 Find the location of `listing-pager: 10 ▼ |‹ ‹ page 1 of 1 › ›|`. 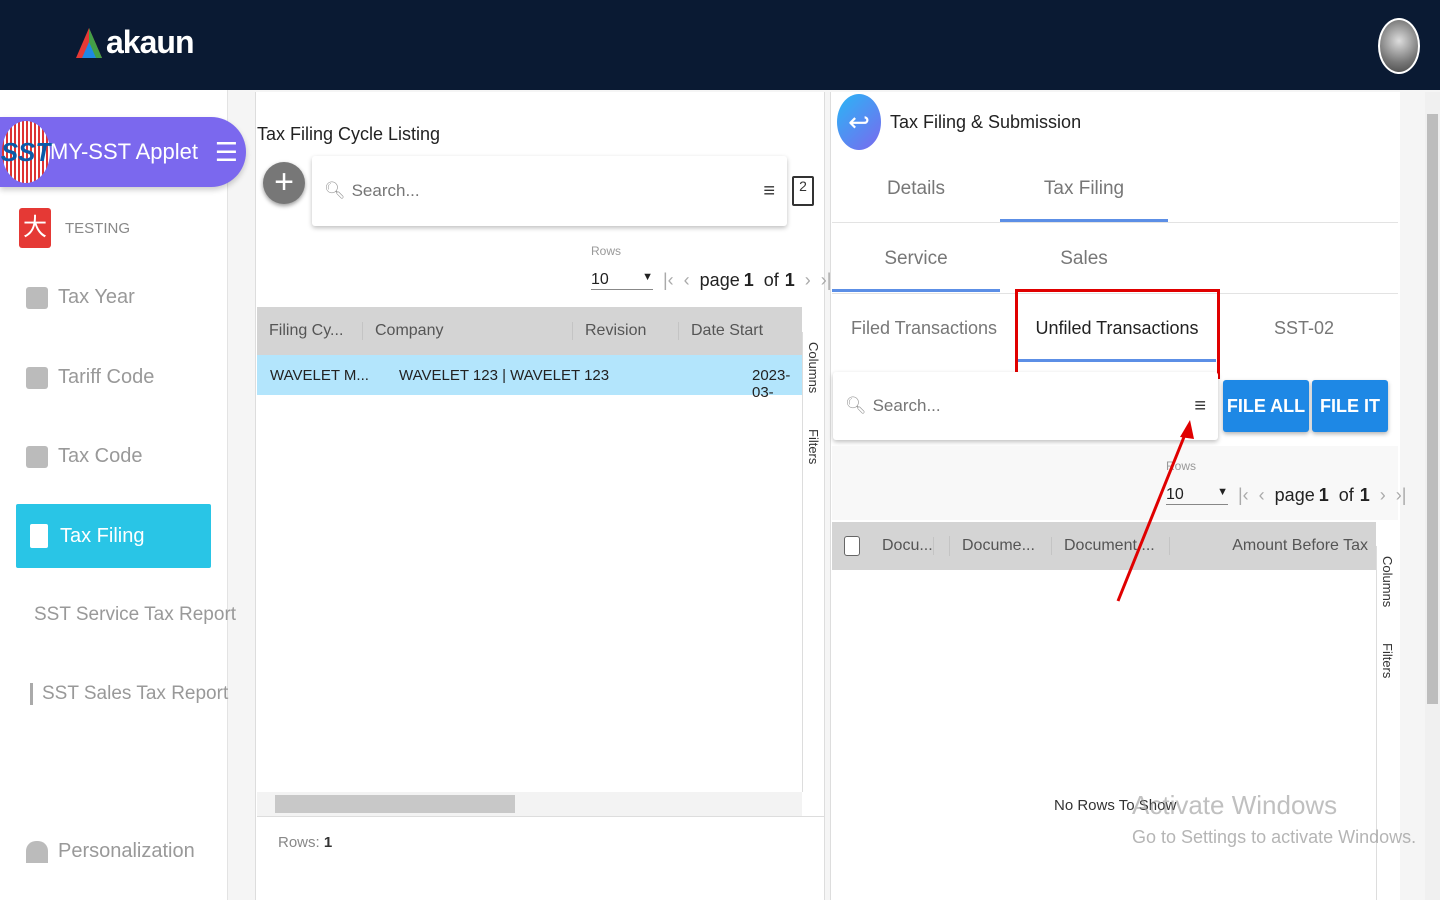

listing-pager: 10 ▼ |‹ ‹ page 1 of 1 › ›| is located at coordinates (711, 280).